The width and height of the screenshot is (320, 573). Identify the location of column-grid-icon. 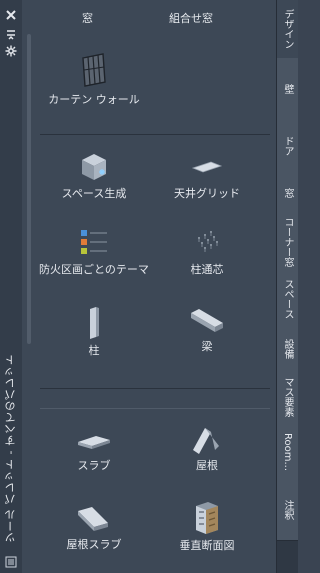
(208, 241).